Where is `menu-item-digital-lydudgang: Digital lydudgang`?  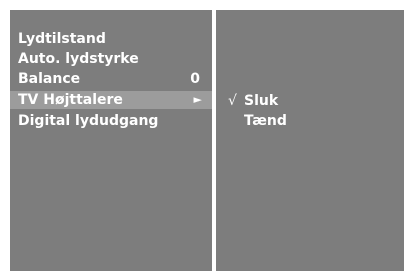 menu-item-digital-lydudgang: Digital lydudgang is located at coordinates (111, 121).